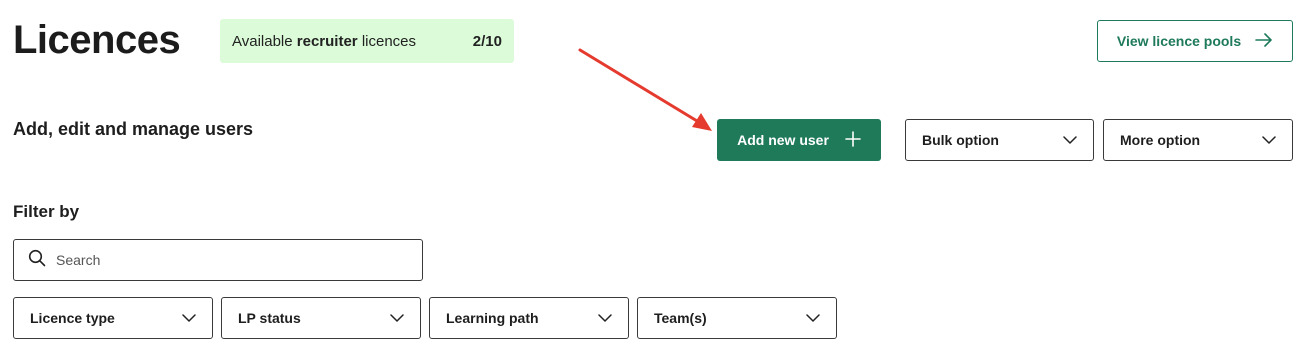 This screenshot has width=1308, height=360. Describe the element at coordinates (492, 318) in the screenshot. I see `learning-path-filter-label: Learning path` at that location.